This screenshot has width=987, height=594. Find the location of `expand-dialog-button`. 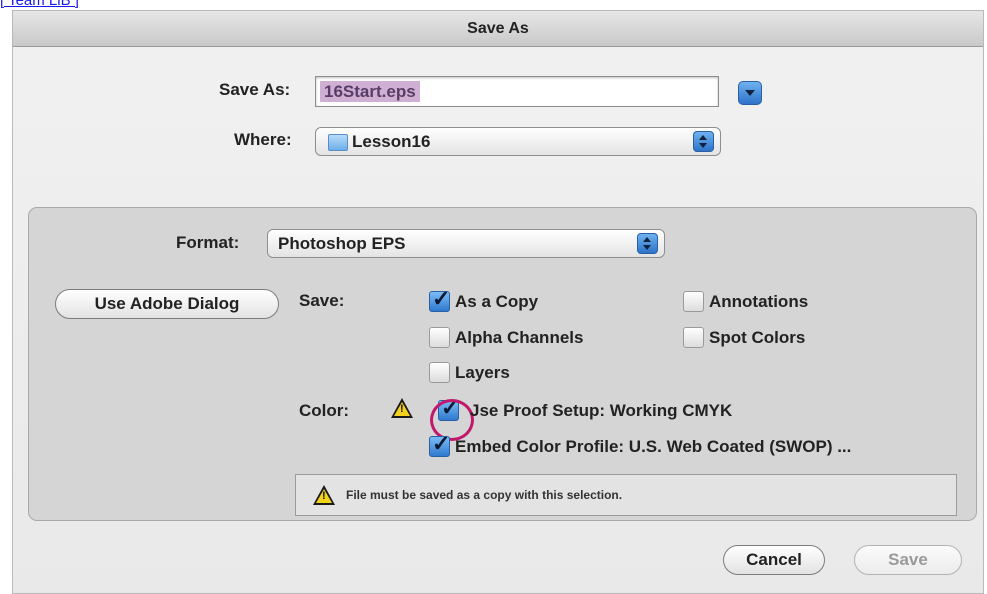

expand-dialog-button is located at coordinates (750, 93).